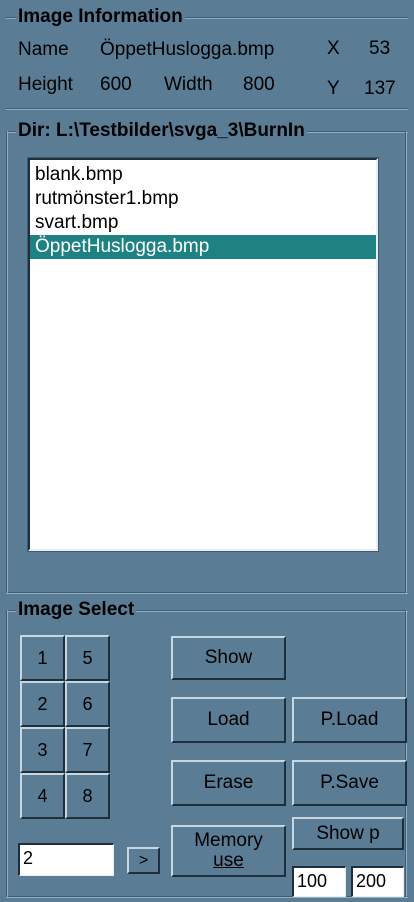 The height and width of the screenshot is (902, 414). I want to click on image-slot-5-button: 5, so click(87, 658).